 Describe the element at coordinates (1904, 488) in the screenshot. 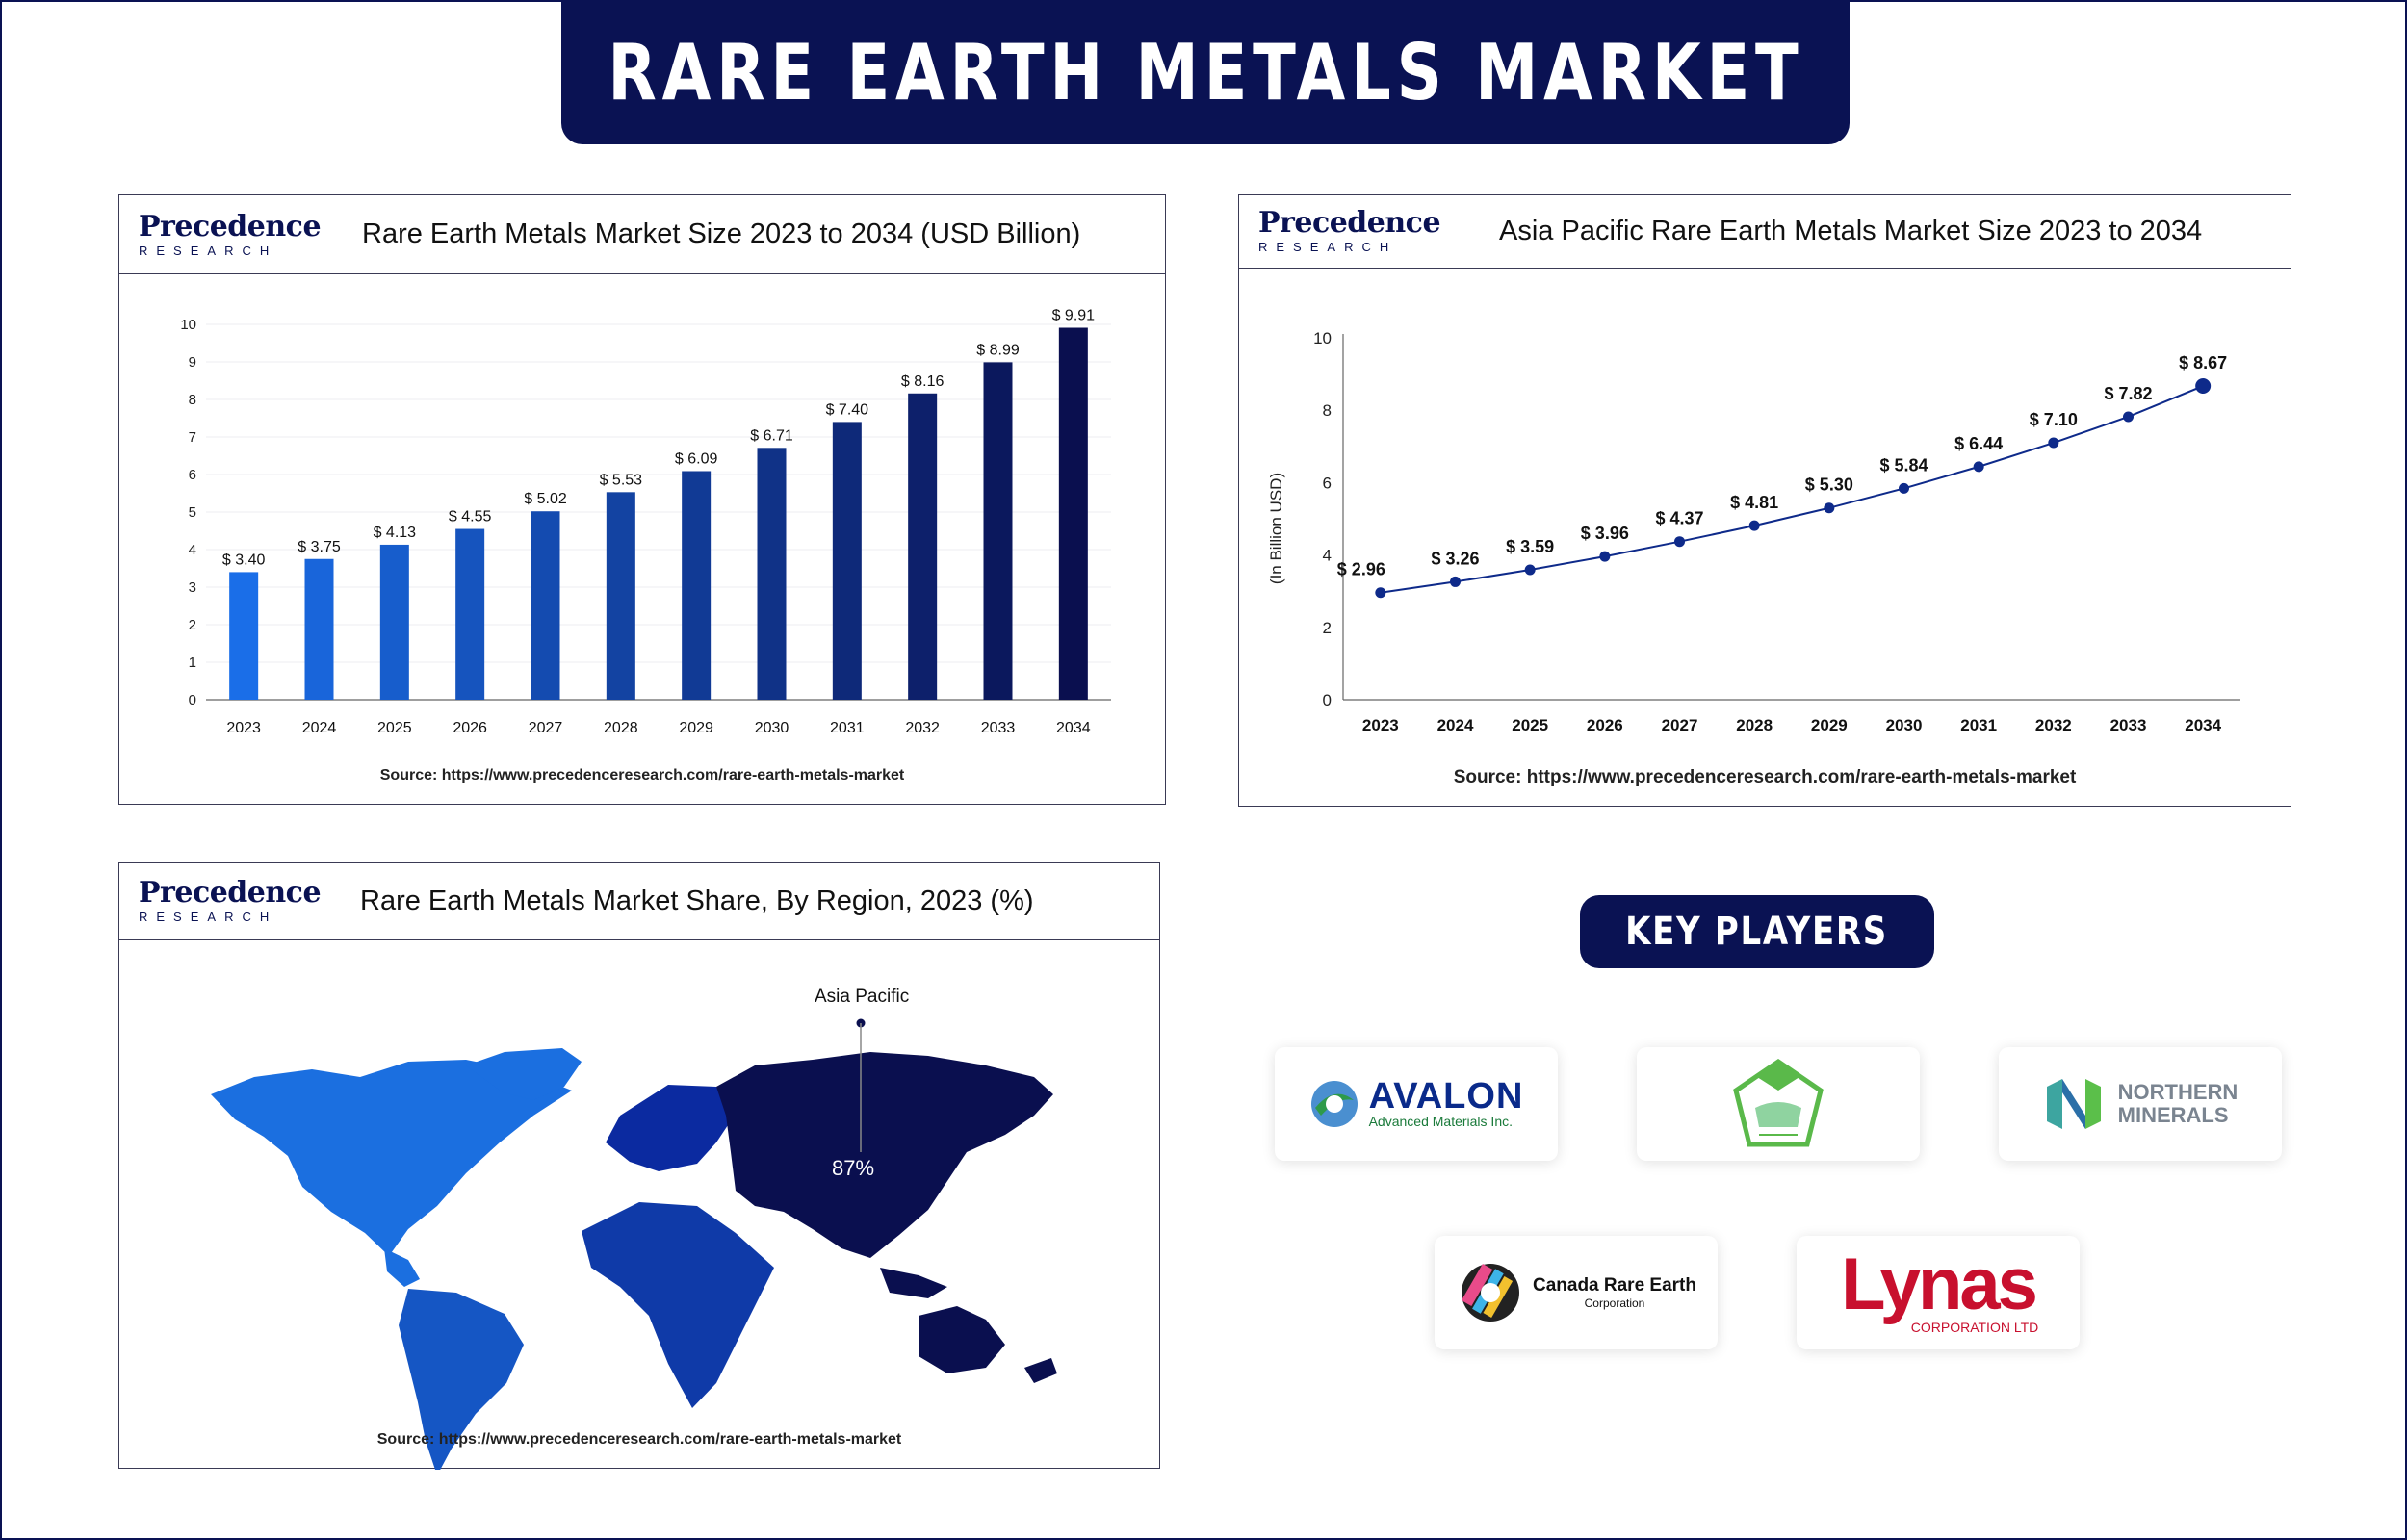

I see `line-point-2030` at that location.